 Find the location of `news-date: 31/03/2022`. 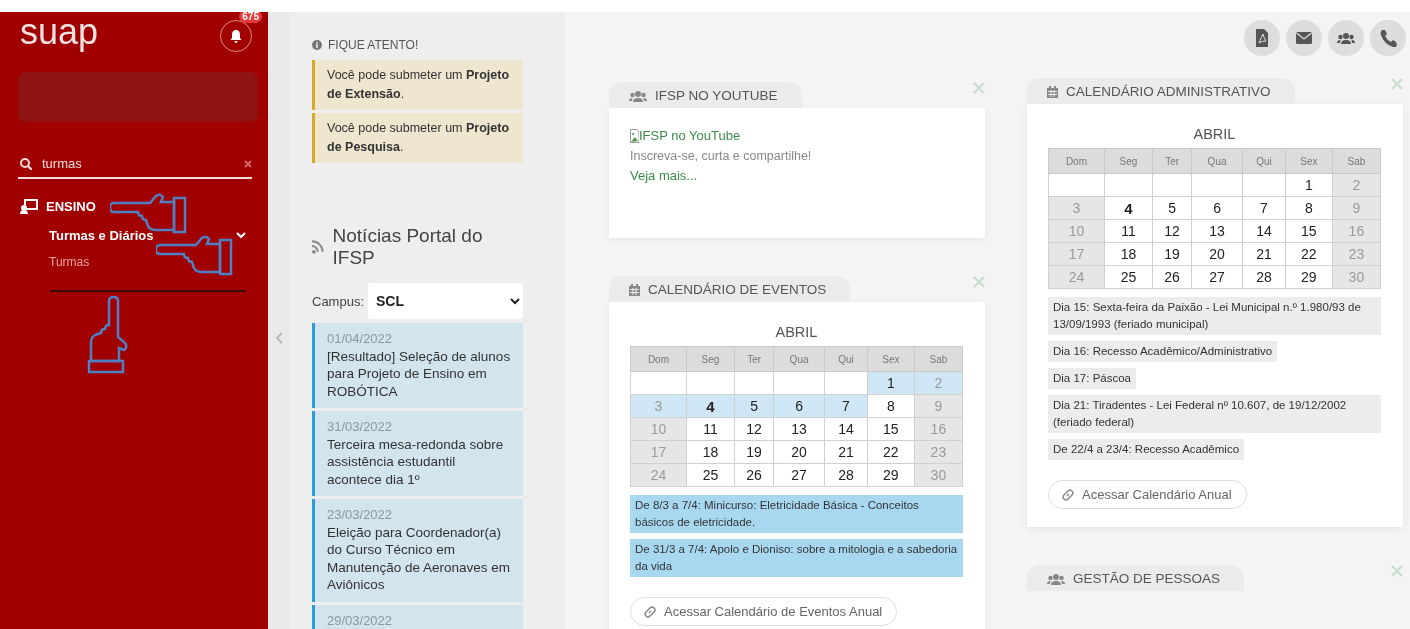

news-date: 31/03/2022 is located at coordinates (360, 427).